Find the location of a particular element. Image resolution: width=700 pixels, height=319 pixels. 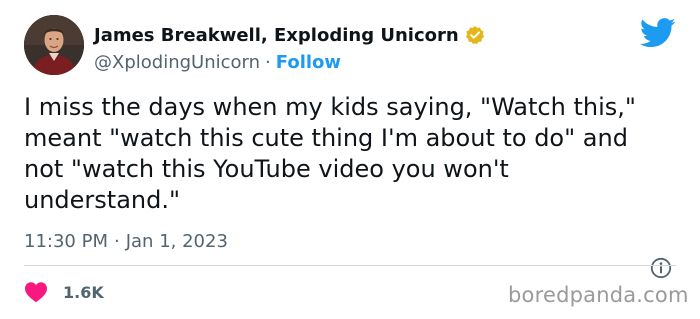

info-icon is located at coordinates (661, 268).